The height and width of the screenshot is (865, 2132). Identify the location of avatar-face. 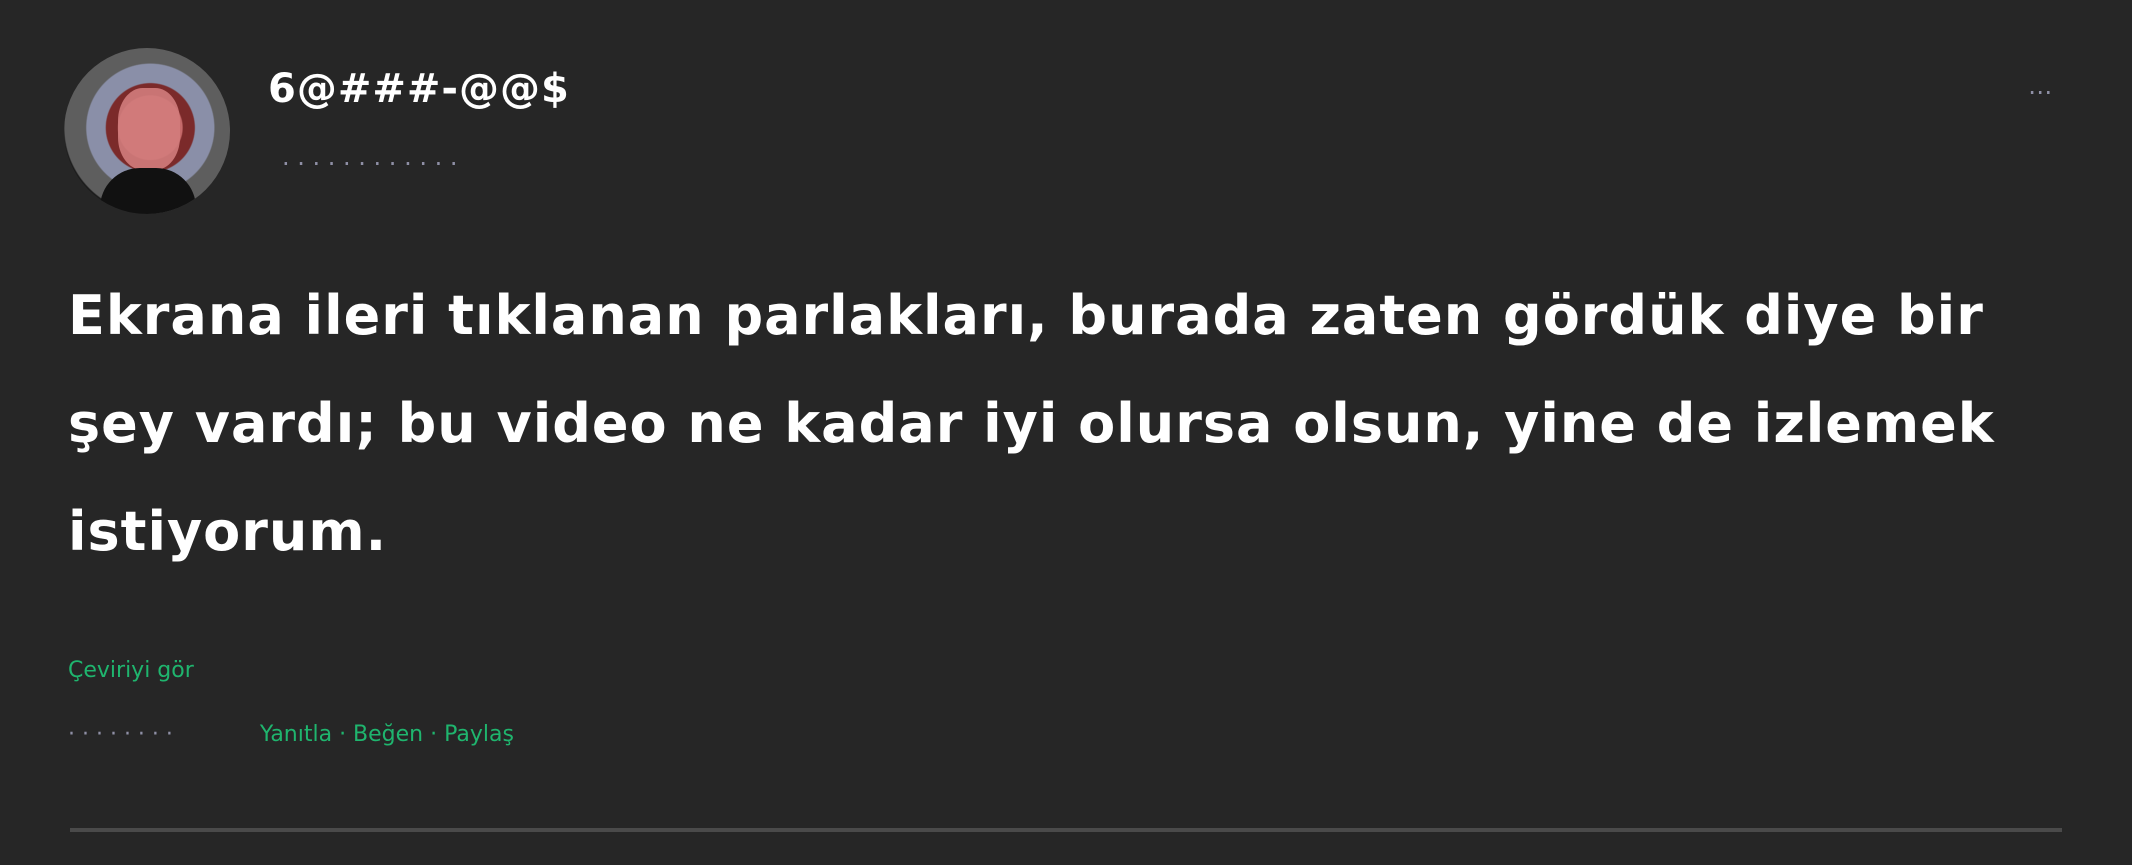
(149, 129).